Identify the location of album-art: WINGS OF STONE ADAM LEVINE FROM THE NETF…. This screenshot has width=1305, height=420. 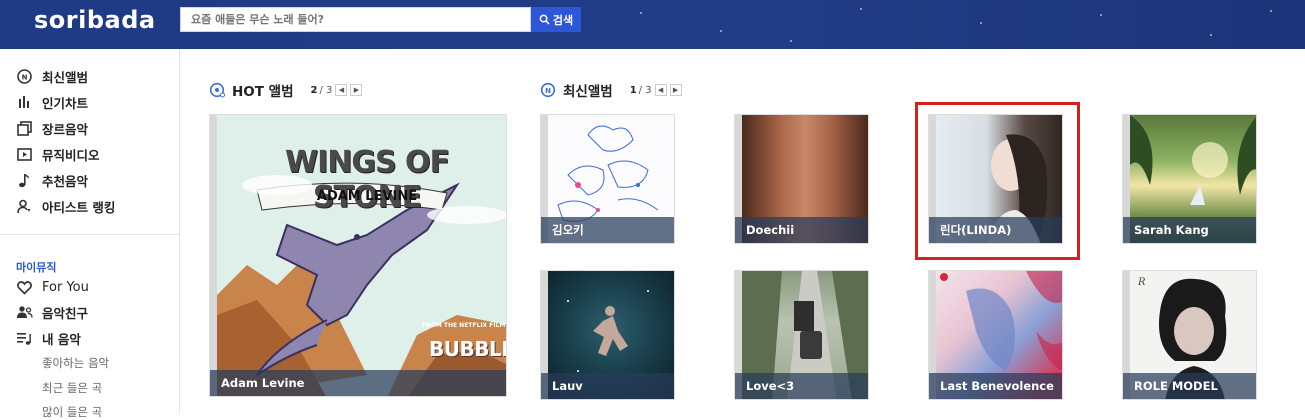
(361, 255).